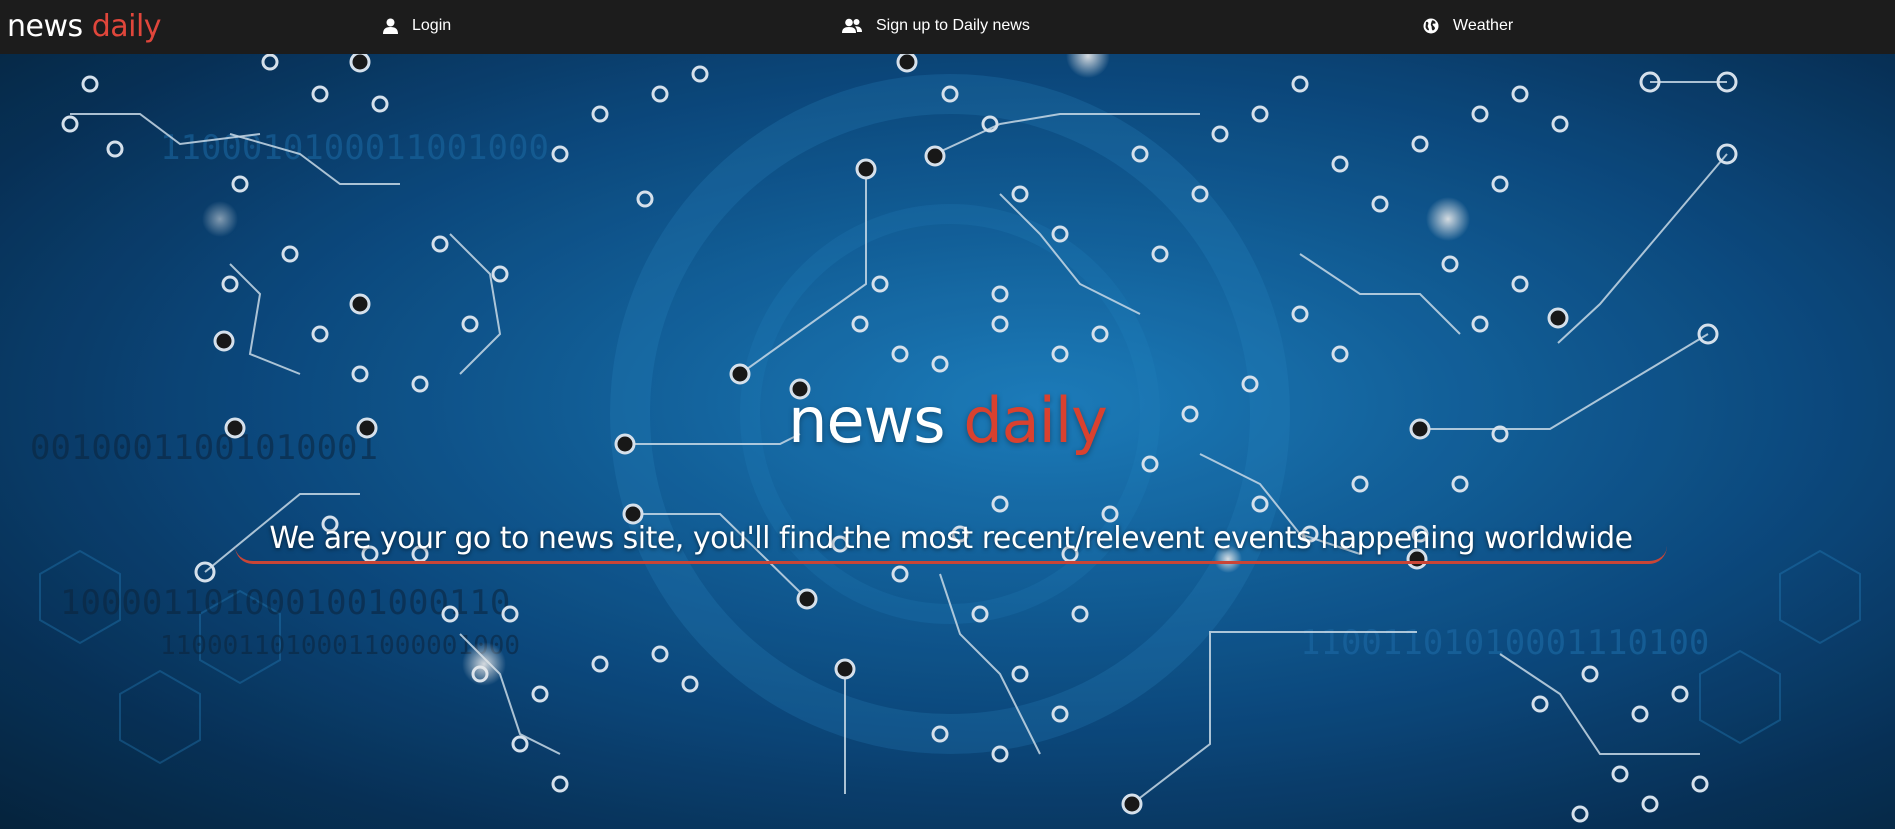  Describe the element at coordinates (1431, 26) in the screenshot. I see `globe-icon` at that location.